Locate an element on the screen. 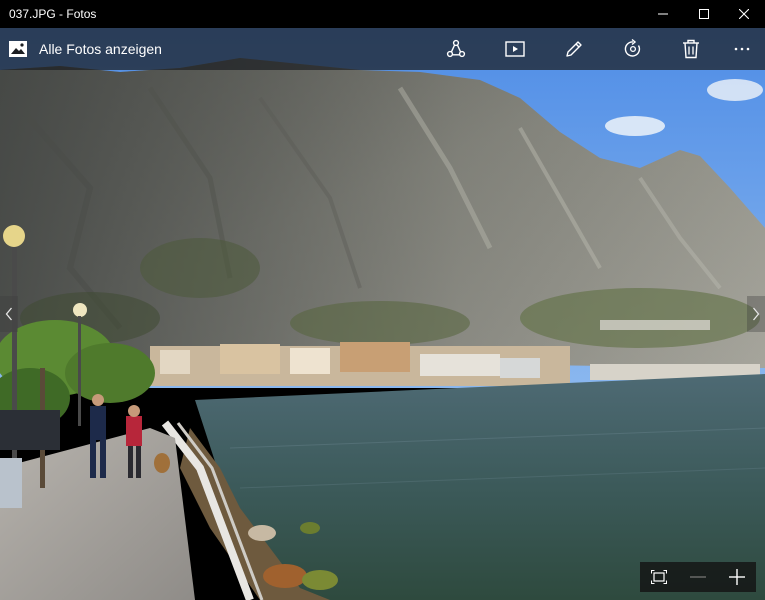 This screenshot has height=600, width=765. zoom-controls is located at coordinates (698, 577).